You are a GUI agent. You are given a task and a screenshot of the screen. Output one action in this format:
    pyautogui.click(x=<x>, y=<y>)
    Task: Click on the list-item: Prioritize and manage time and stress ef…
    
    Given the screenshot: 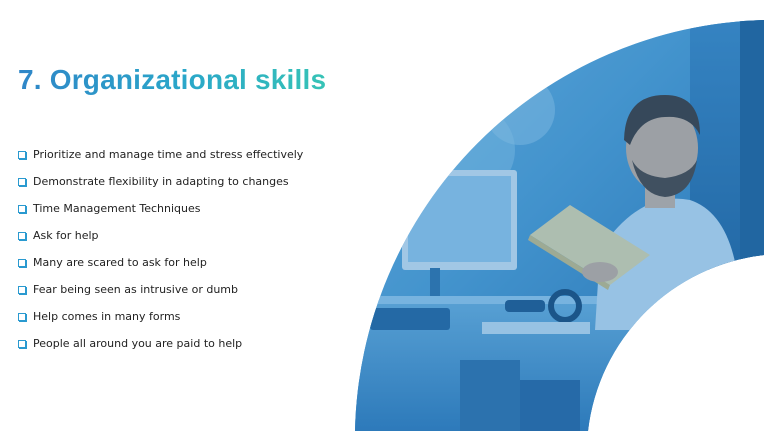 What is the action you would take?
    pyautogui.click(x=160, y=154)
    